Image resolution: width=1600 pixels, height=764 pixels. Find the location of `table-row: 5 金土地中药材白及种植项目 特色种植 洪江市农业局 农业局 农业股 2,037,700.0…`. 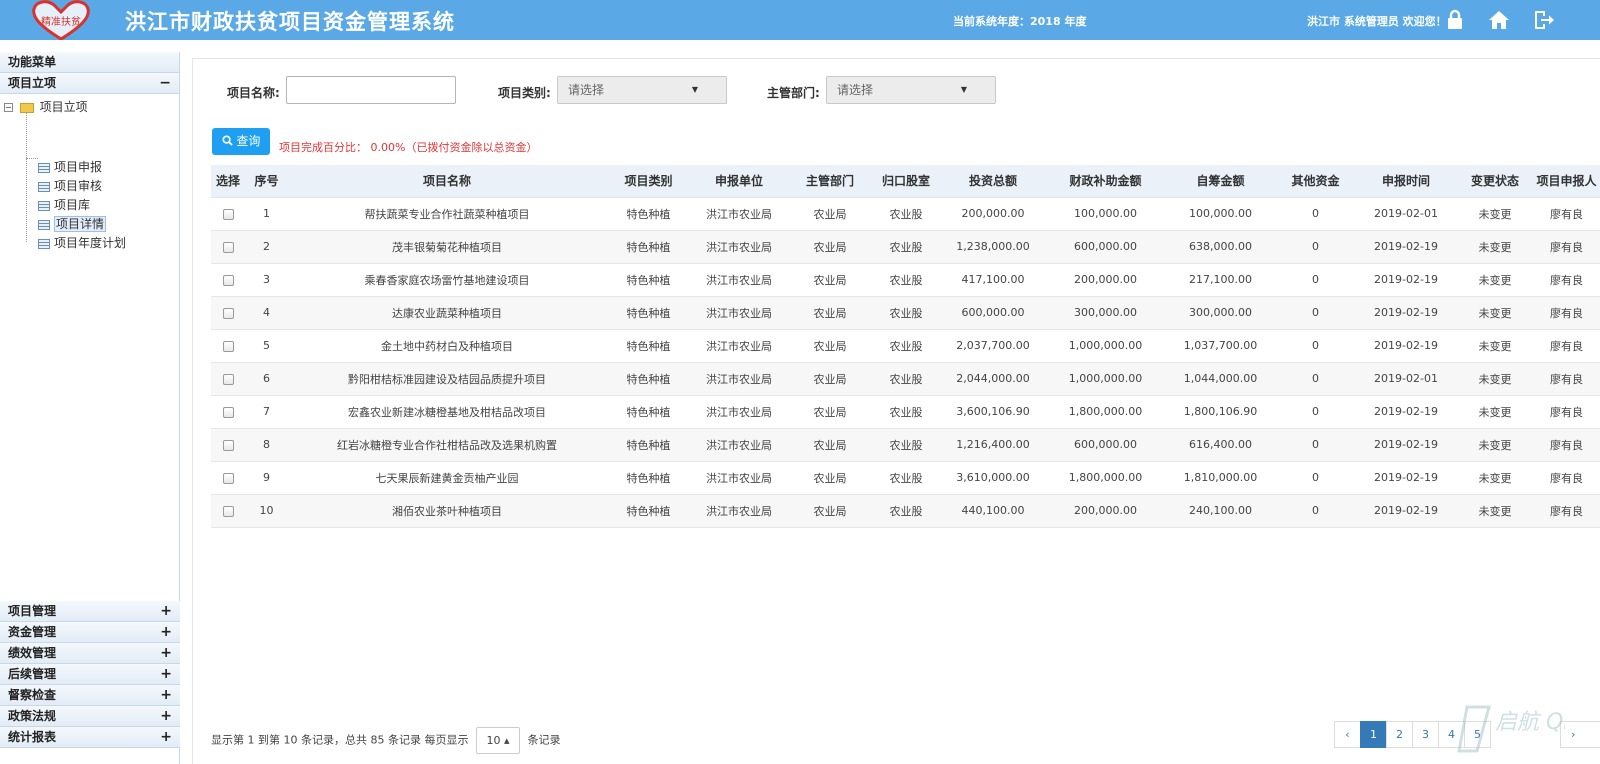

table-row: 5 金土地中药材白及种植项目 特色种植 洪江市农业局 农业局 农业股 2,037,700.0… is located at coordinates (905, 346).